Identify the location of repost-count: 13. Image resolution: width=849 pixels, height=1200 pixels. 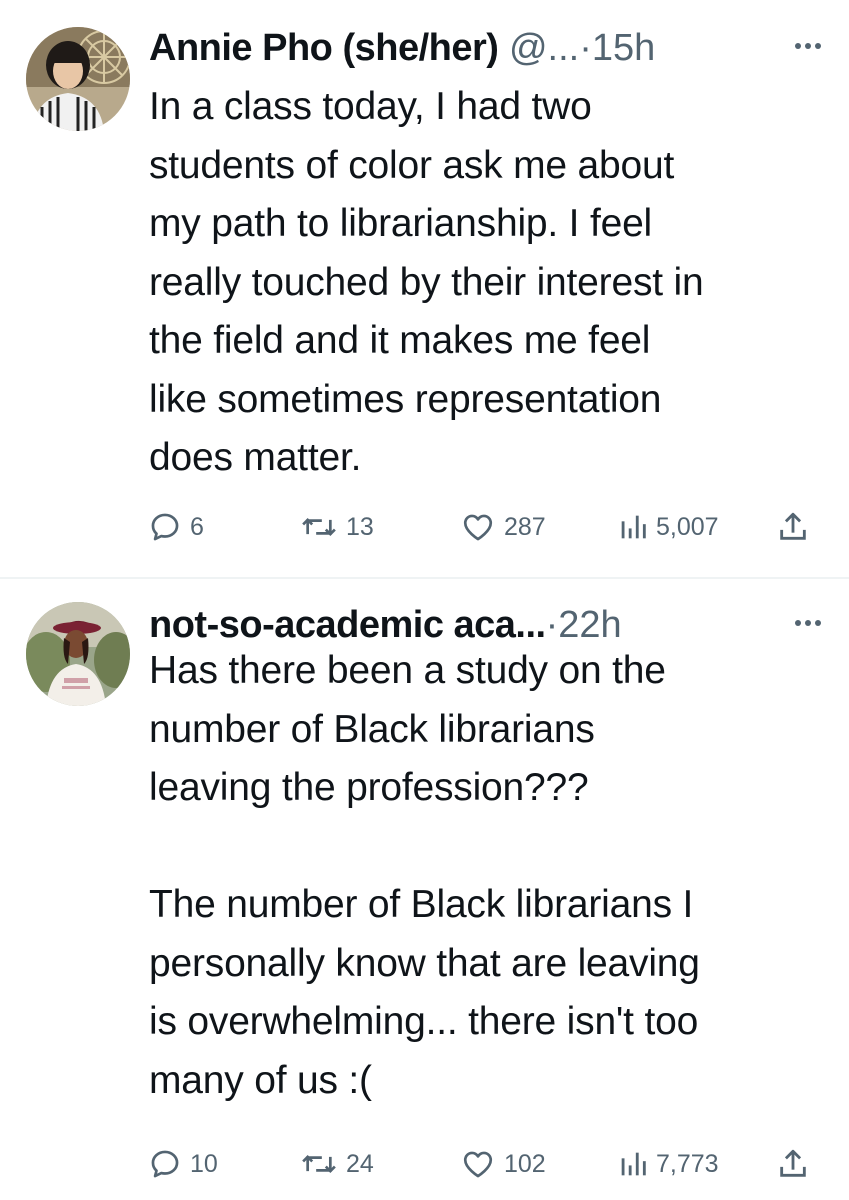
(360, 526).